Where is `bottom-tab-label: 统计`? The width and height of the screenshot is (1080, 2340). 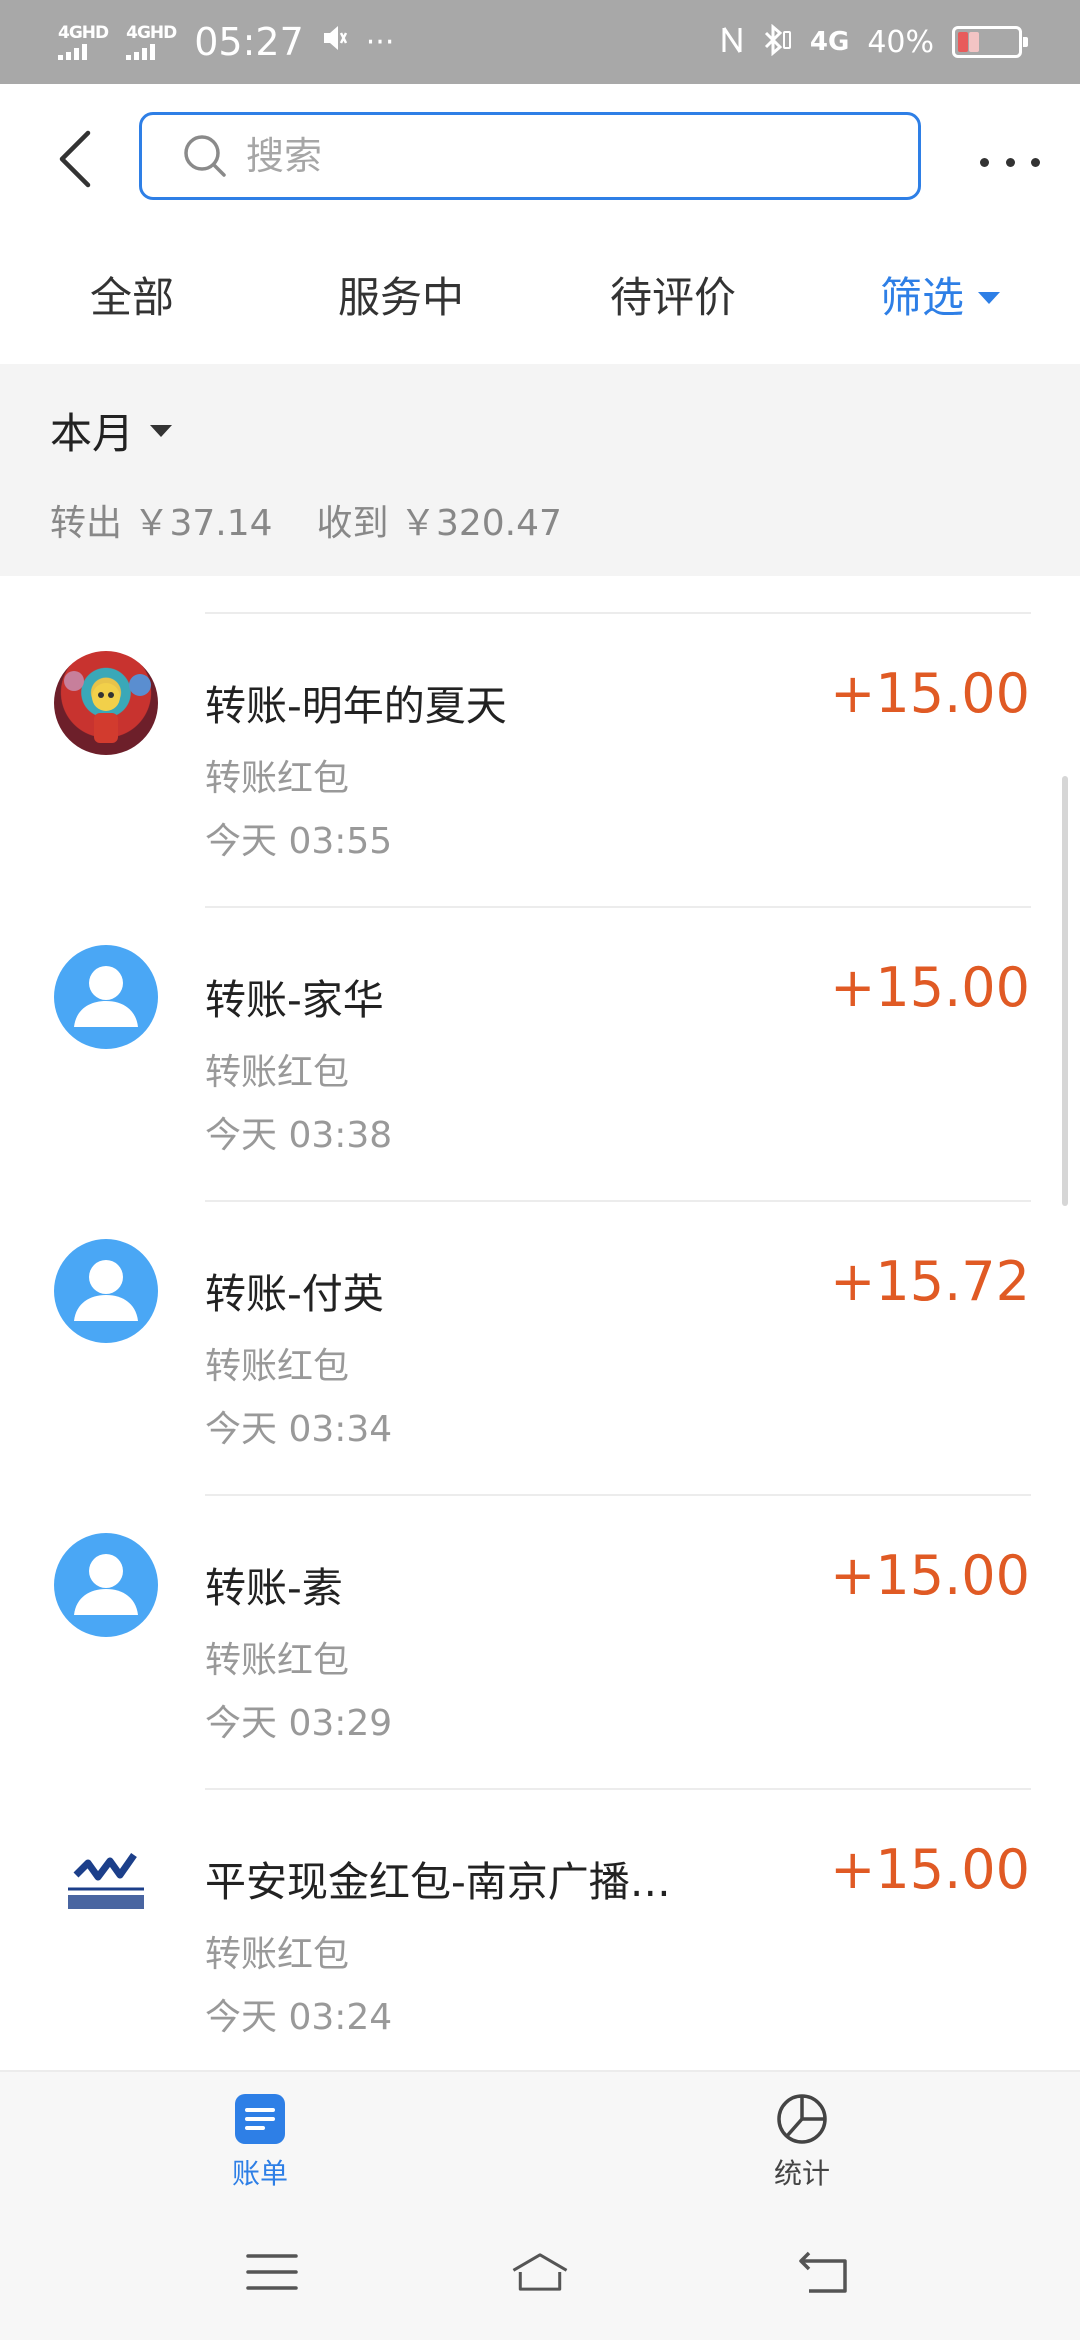
bottom-tab-label: 统计 is located at coordinates (802, 2173).